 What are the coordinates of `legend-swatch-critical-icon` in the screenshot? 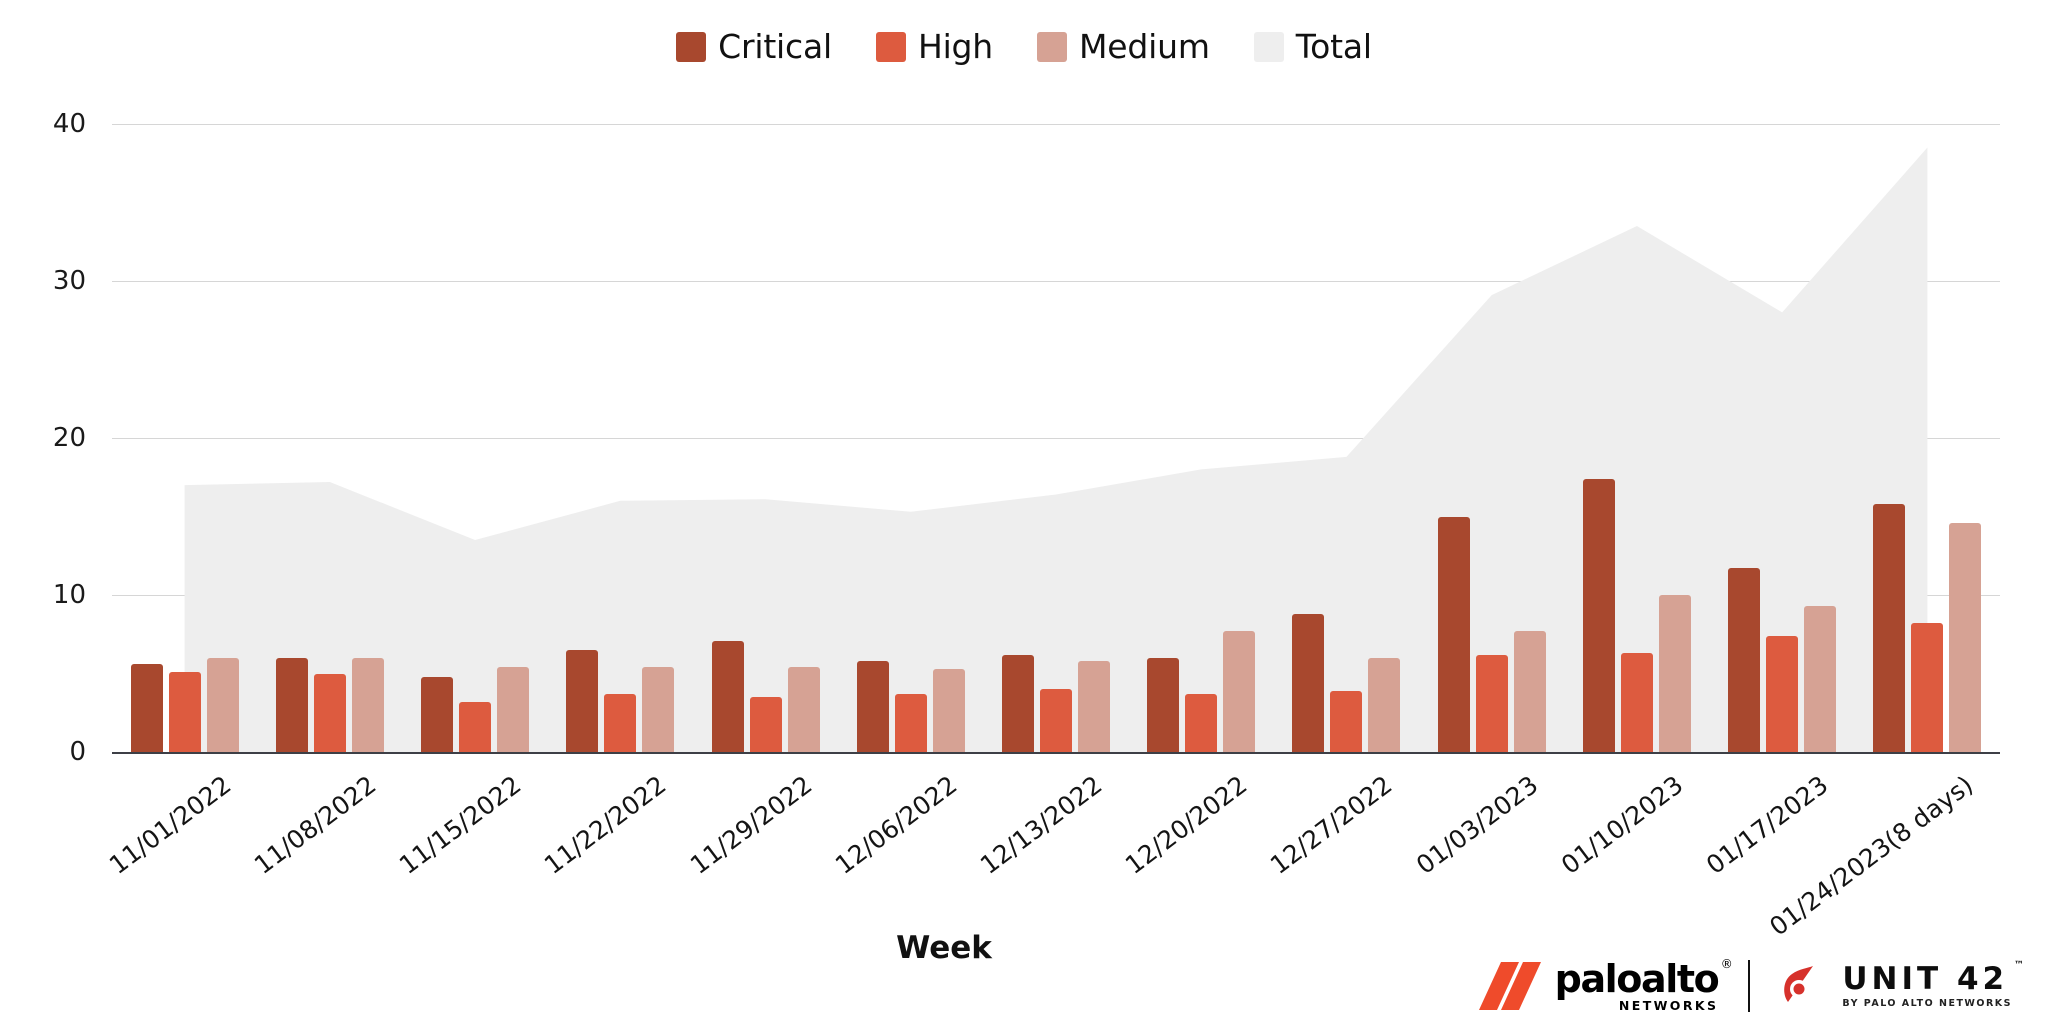 It's located at (691, 46).